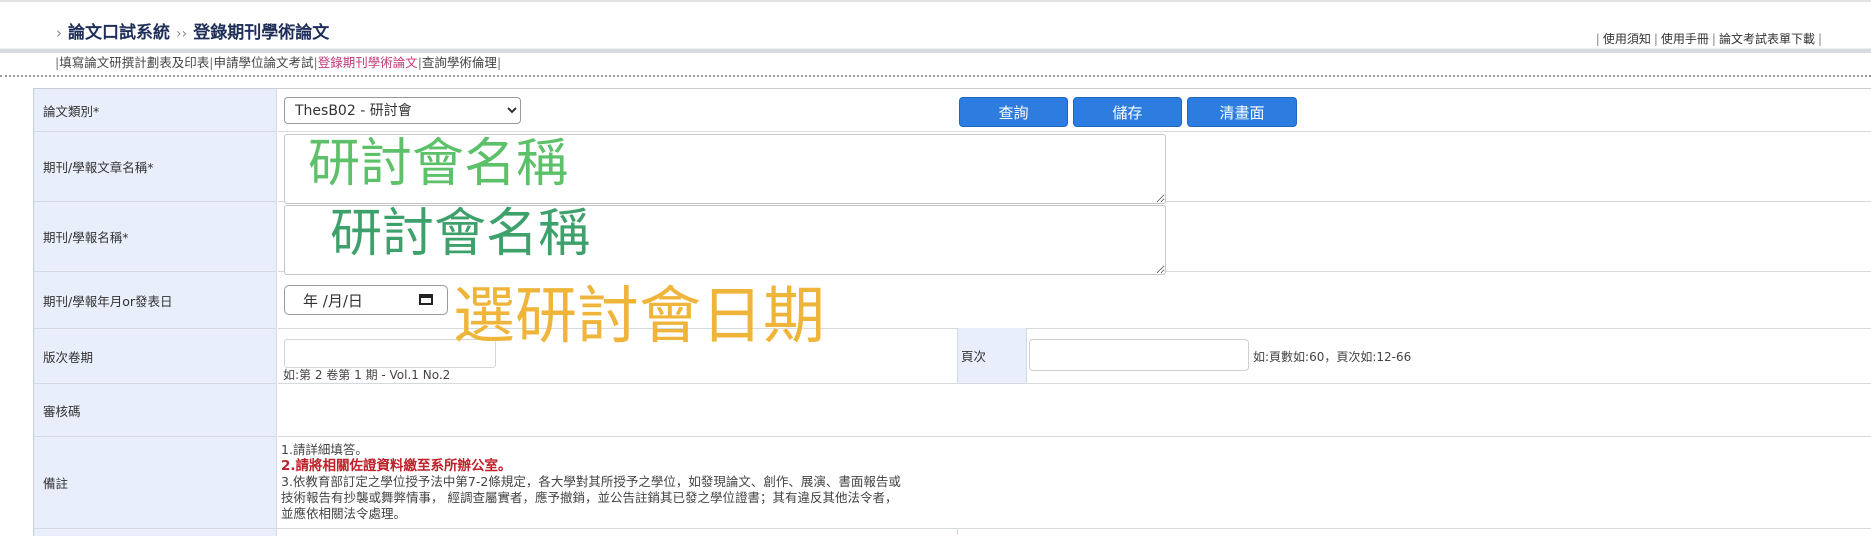  I want to click on volume-hint: 如:第 2 卷第 1 期 - Vol.1 No.2, so click(367, 375).